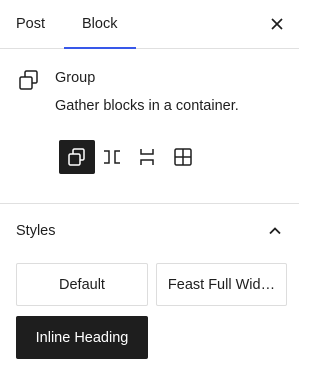 The image size is (320, 370). I want to click on styles-title: Styles, so click(36, 231).